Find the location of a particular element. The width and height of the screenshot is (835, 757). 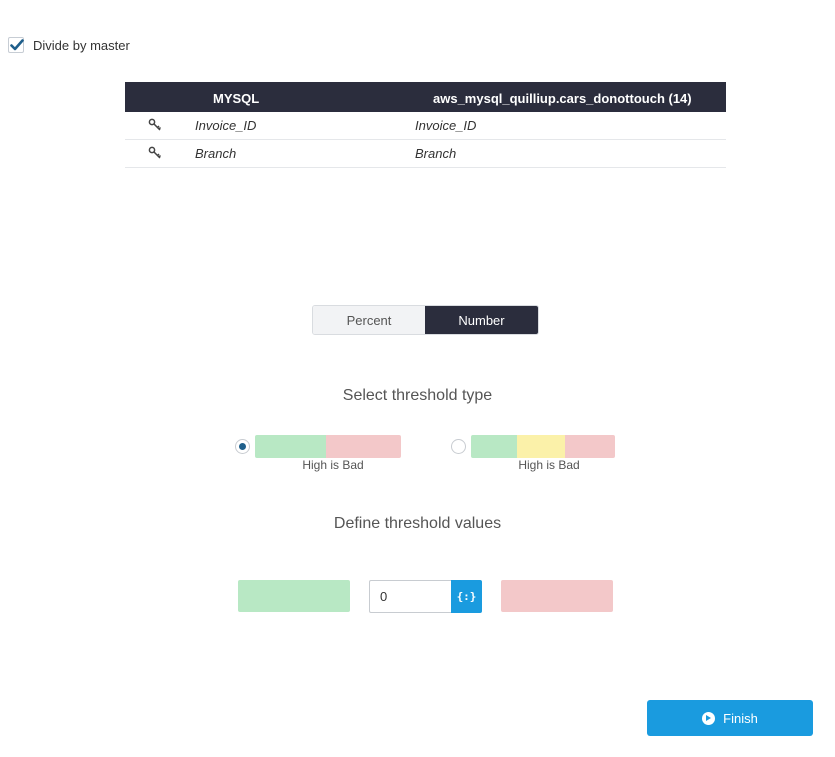

toggle-number: Number is located at coordinates (481, 320).